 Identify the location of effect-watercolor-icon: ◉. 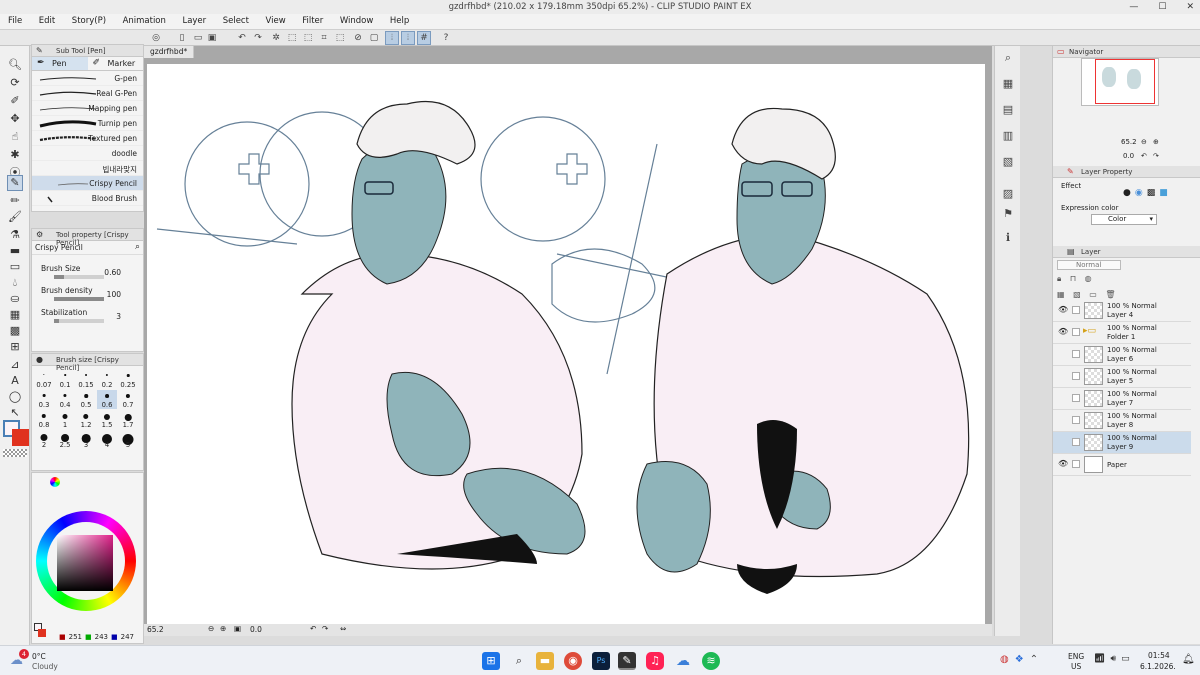
(1139, 193).